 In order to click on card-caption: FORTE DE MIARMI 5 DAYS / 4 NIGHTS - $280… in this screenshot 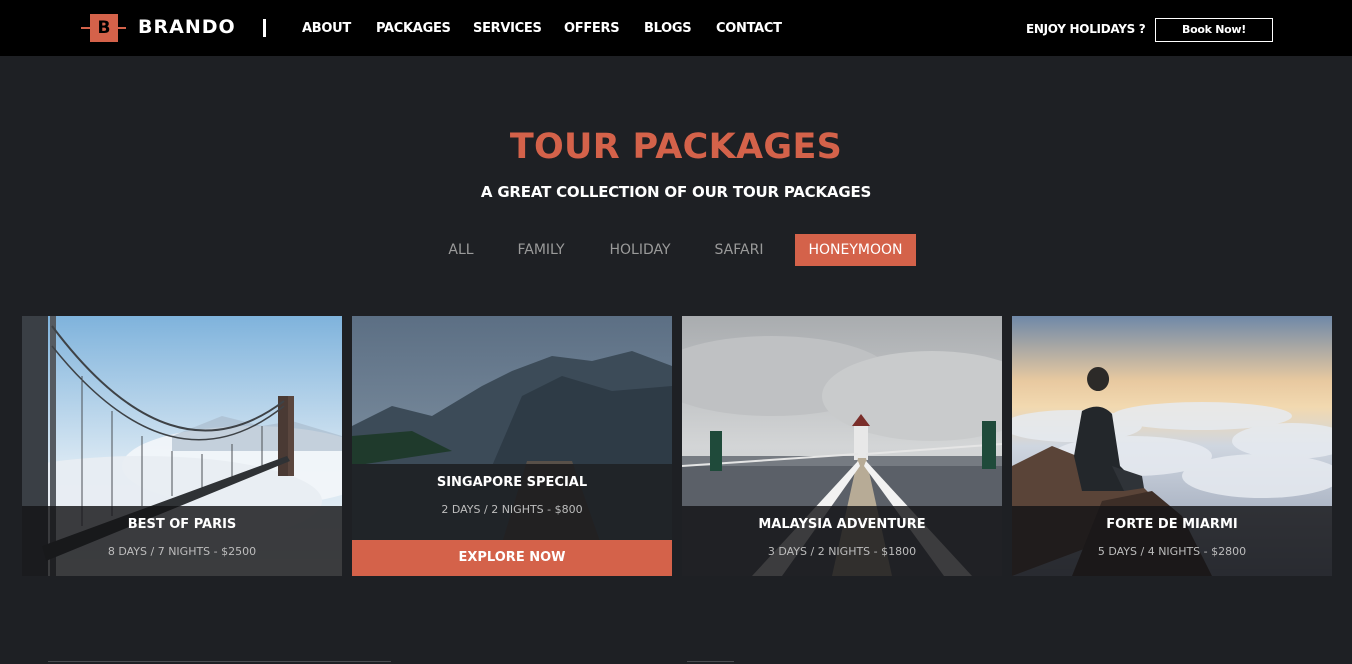, I will do `click(1172, 541)`.